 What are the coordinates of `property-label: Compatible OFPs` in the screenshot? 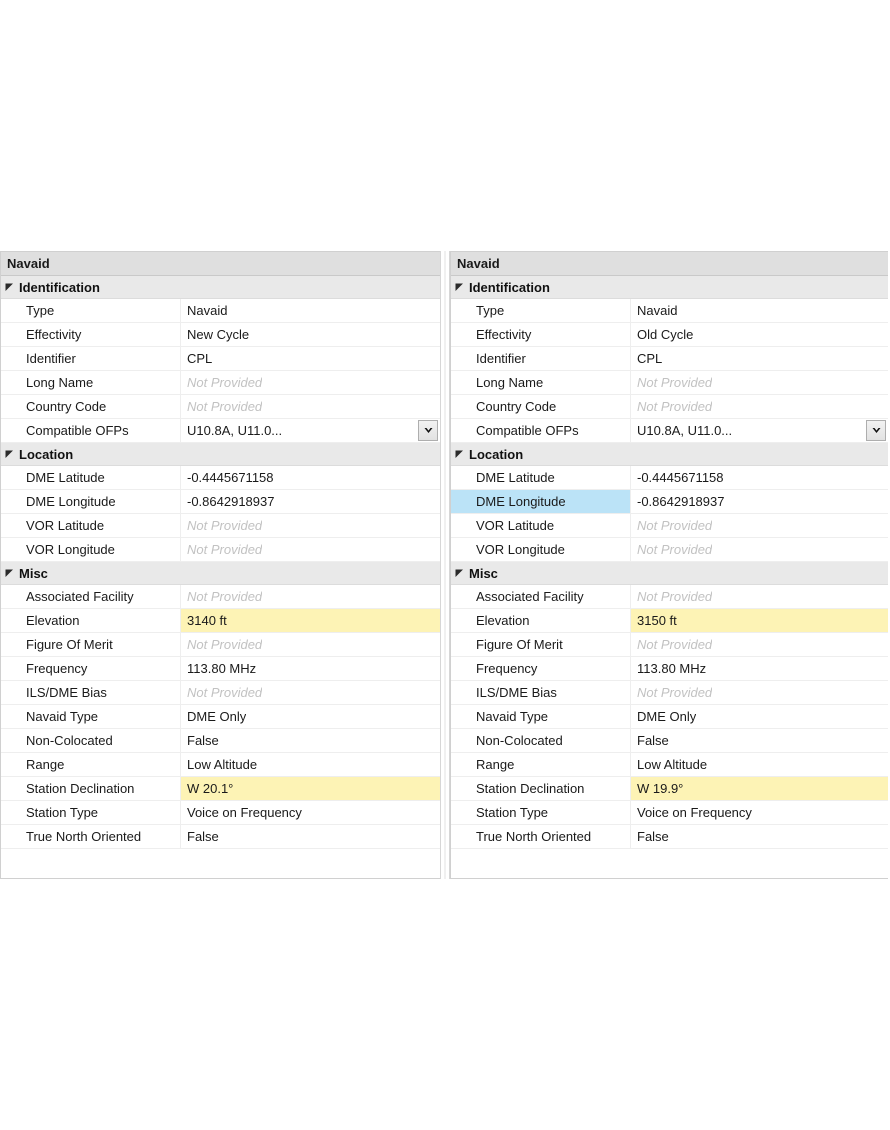 It's located at (91, 430).